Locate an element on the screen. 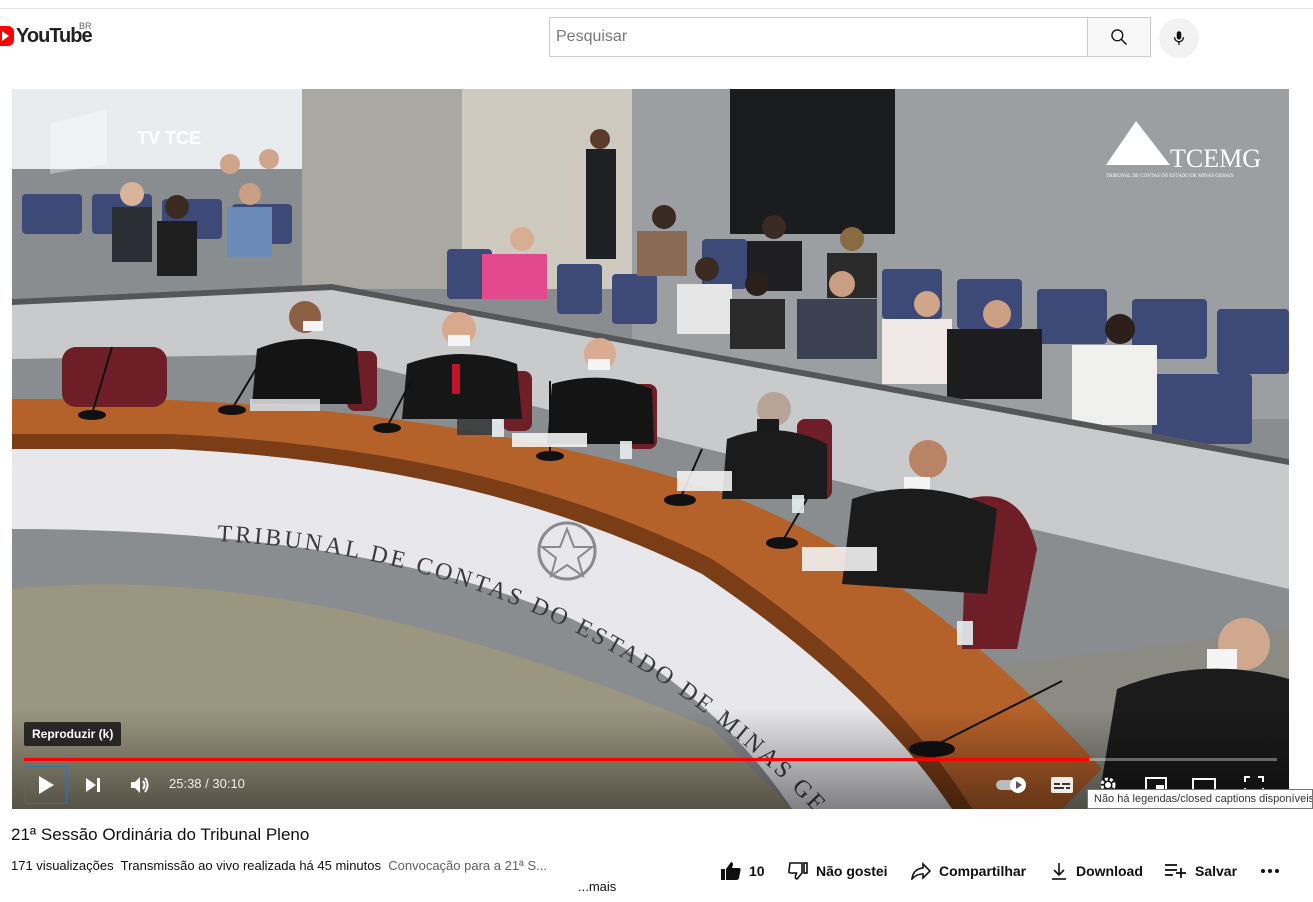 This screenshot has height=902, width=1313. search-icon is located at coordinates (1119, 37).